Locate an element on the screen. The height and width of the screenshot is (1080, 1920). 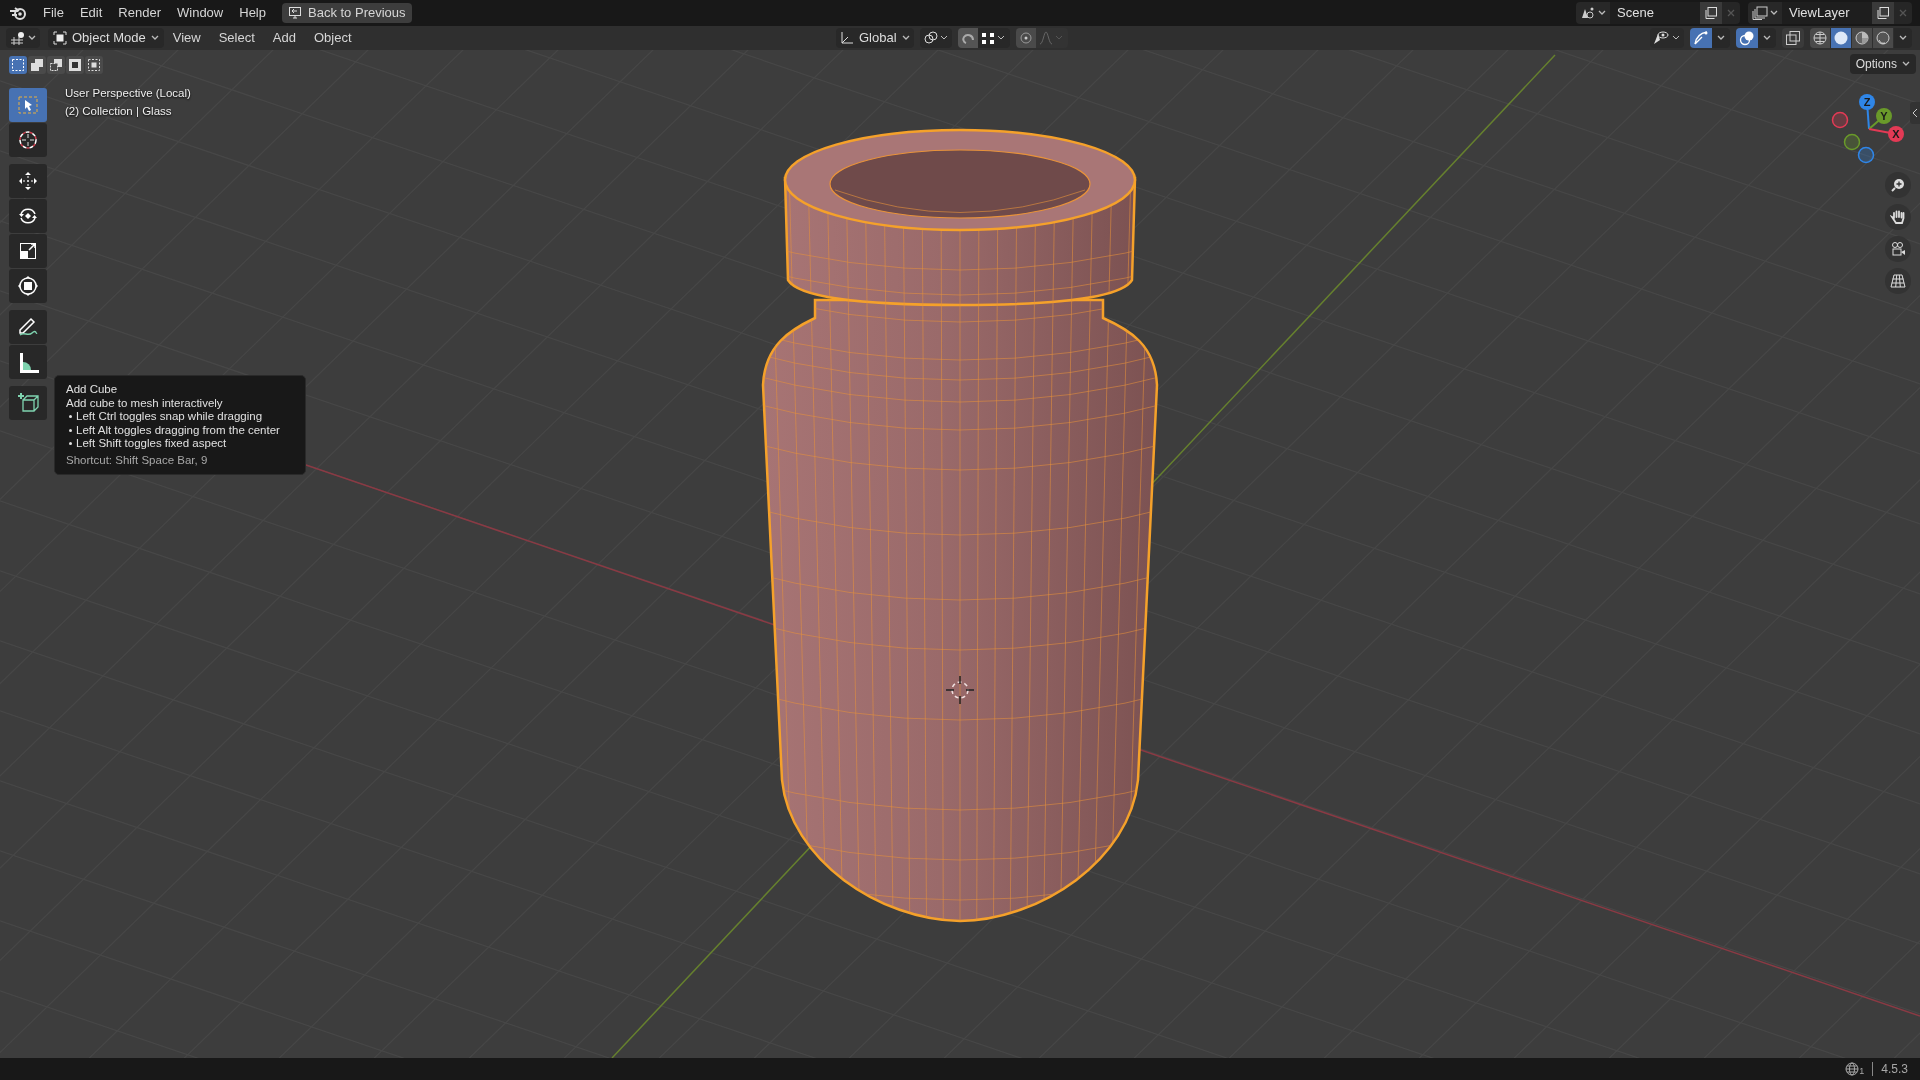
scale-icon is located at coordinates (28, 251).